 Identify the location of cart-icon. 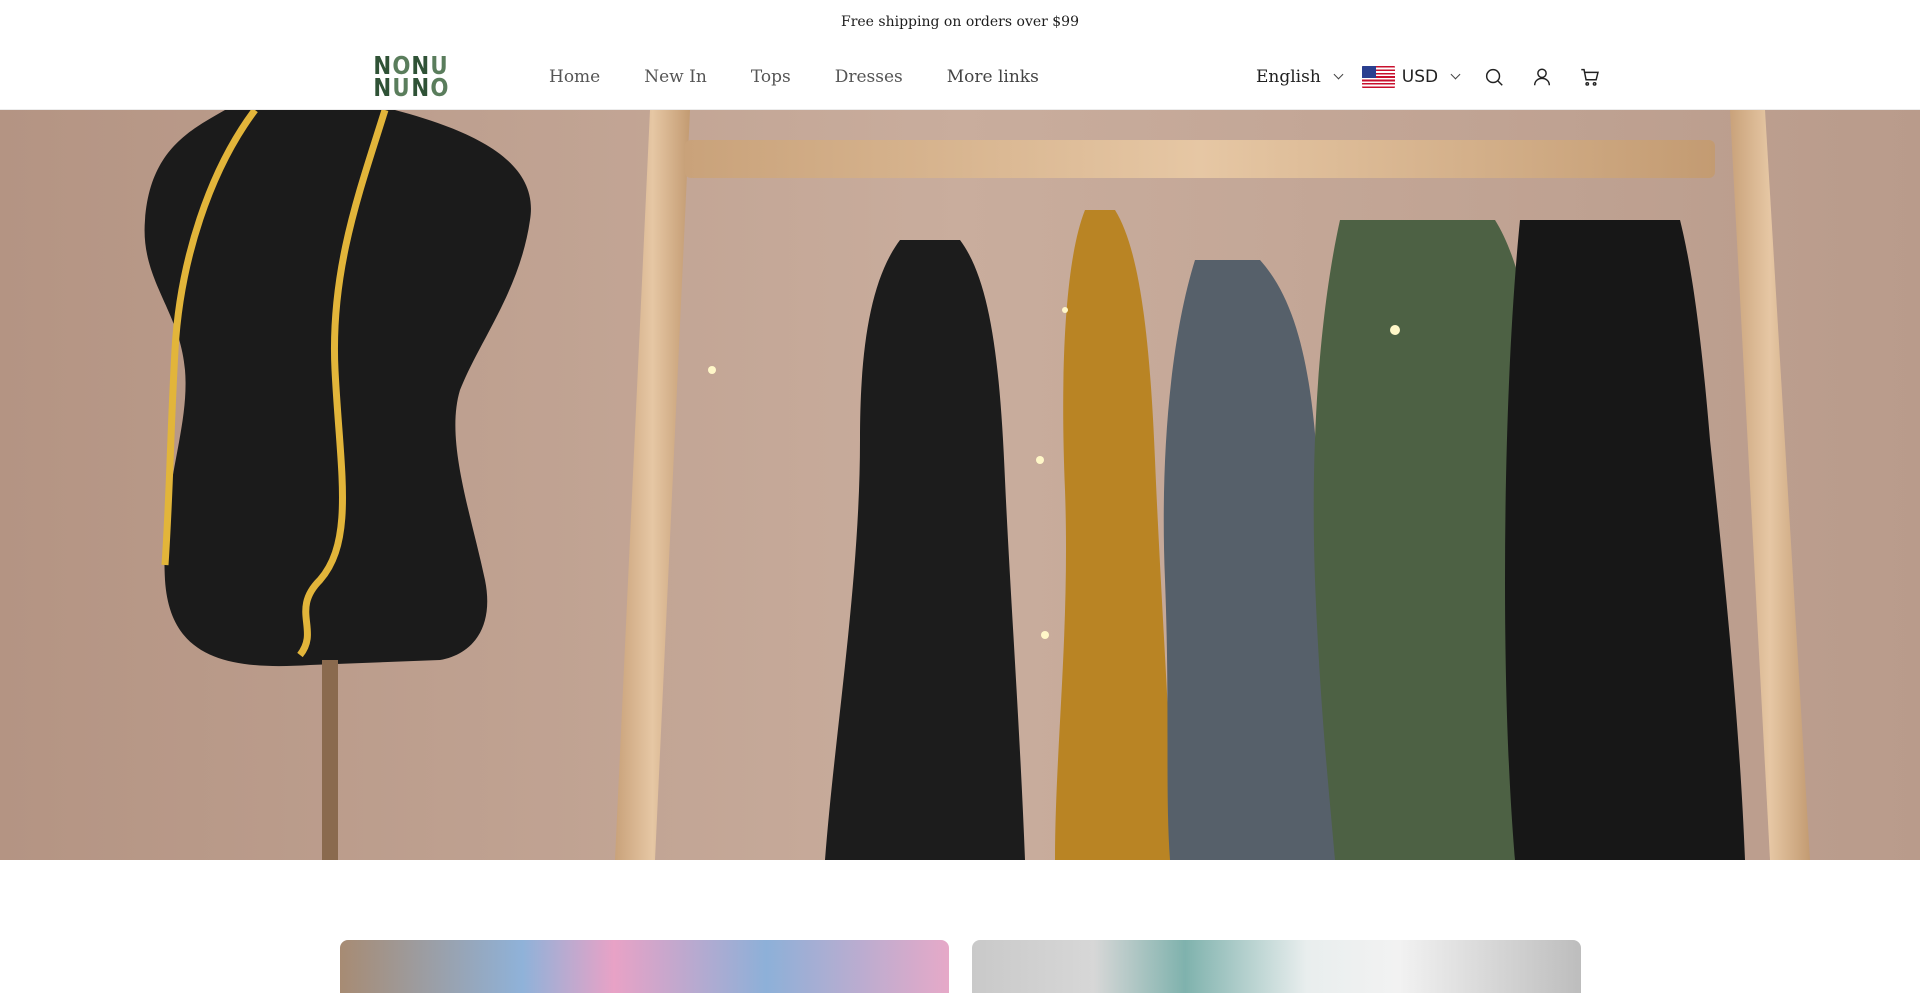
(1590, 77).